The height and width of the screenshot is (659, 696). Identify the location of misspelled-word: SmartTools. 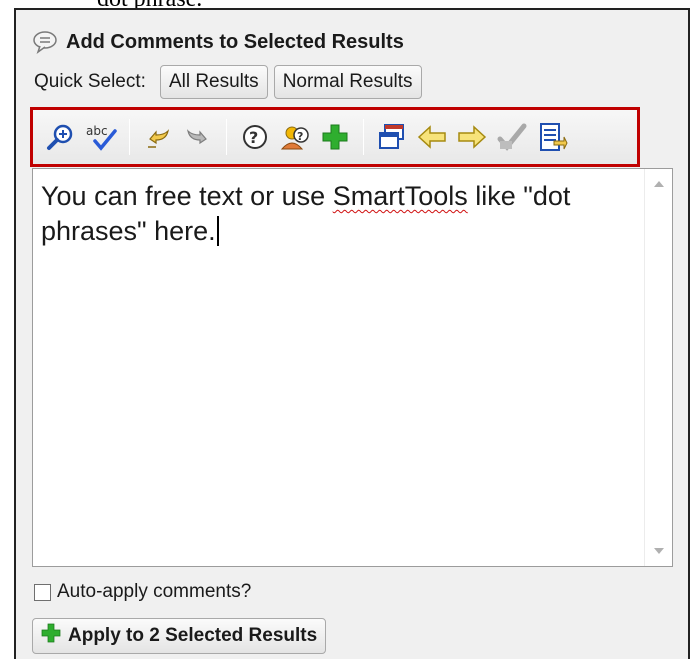
(400, 196).